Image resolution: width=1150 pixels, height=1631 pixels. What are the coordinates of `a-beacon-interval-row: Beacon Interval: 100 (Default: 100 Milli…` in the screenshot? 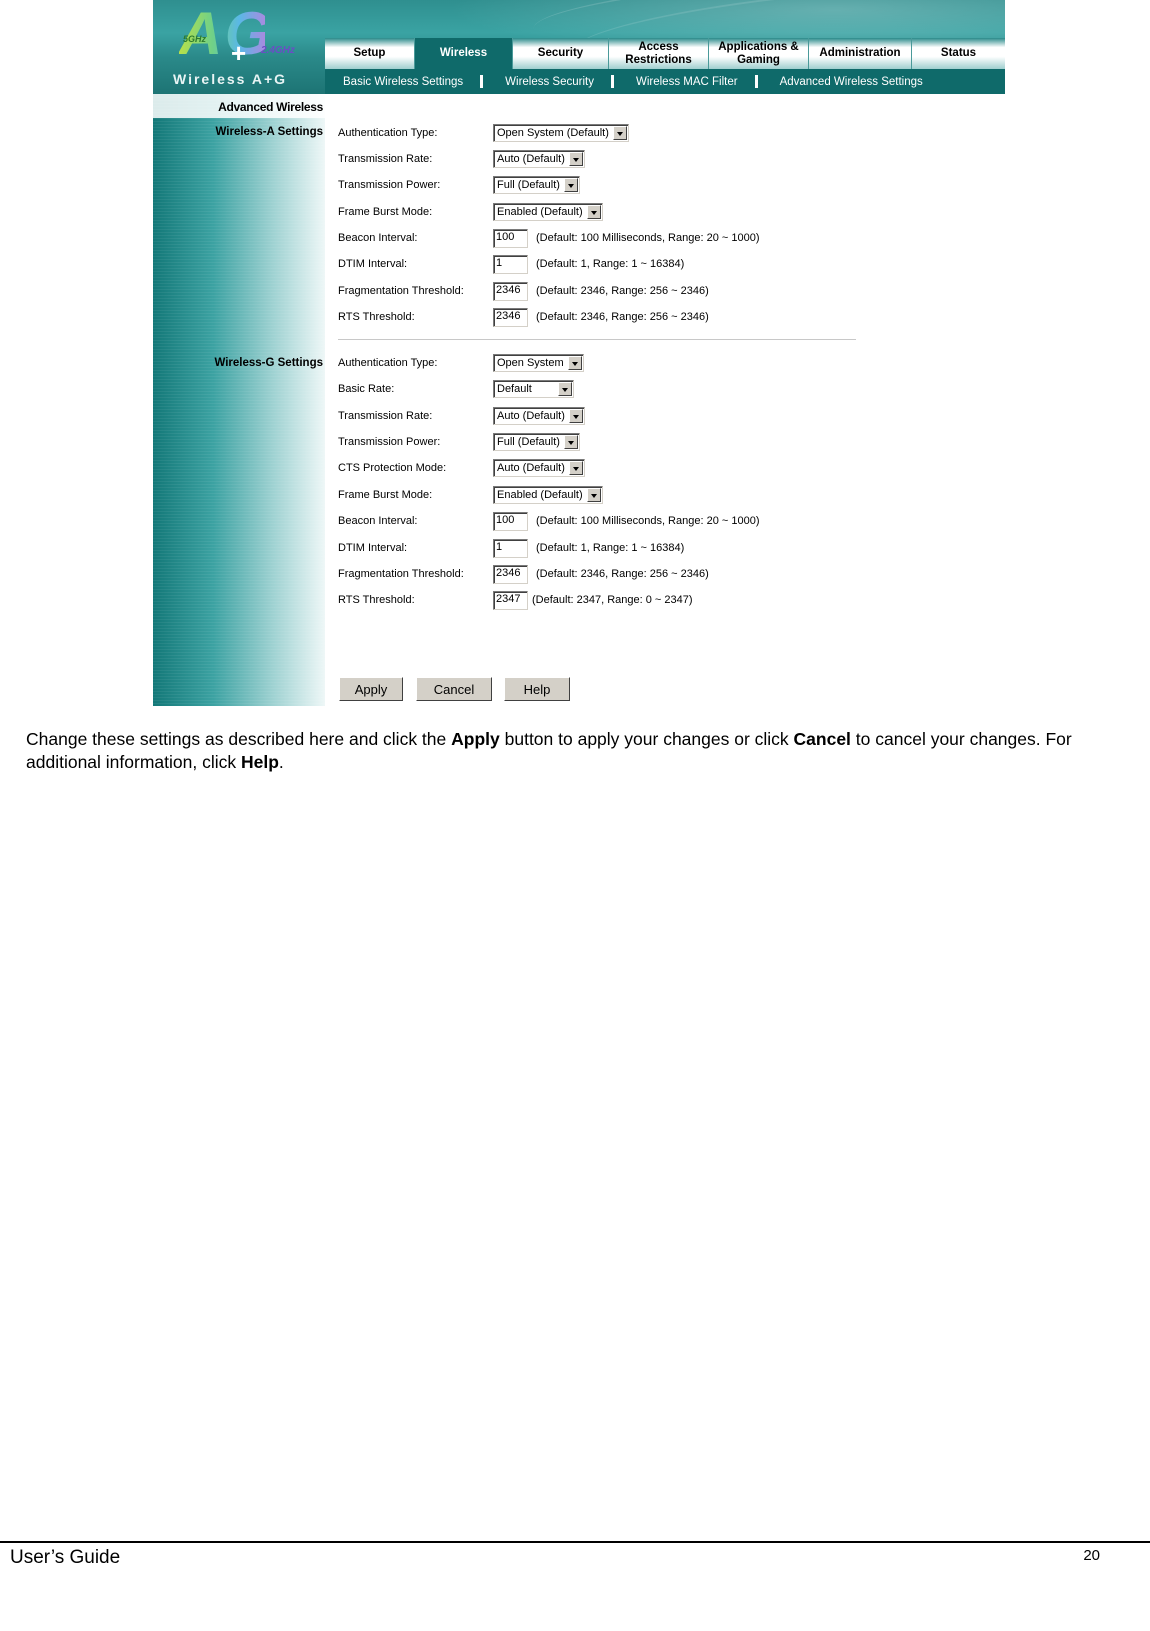 It's located at (549, 238).